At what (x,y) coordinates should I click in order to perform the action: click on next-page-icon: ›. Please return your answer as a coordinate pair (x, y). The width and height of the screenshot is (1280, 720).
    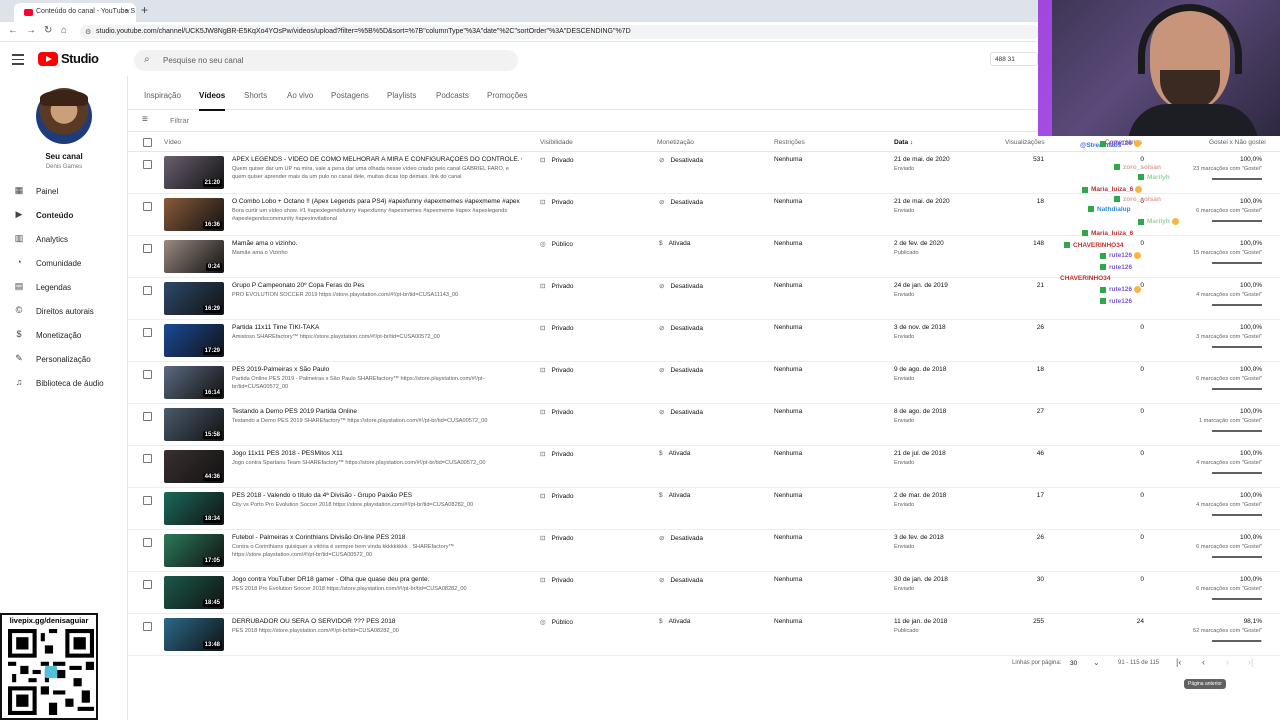
    Looking at the image, I should click on (1227, 662).